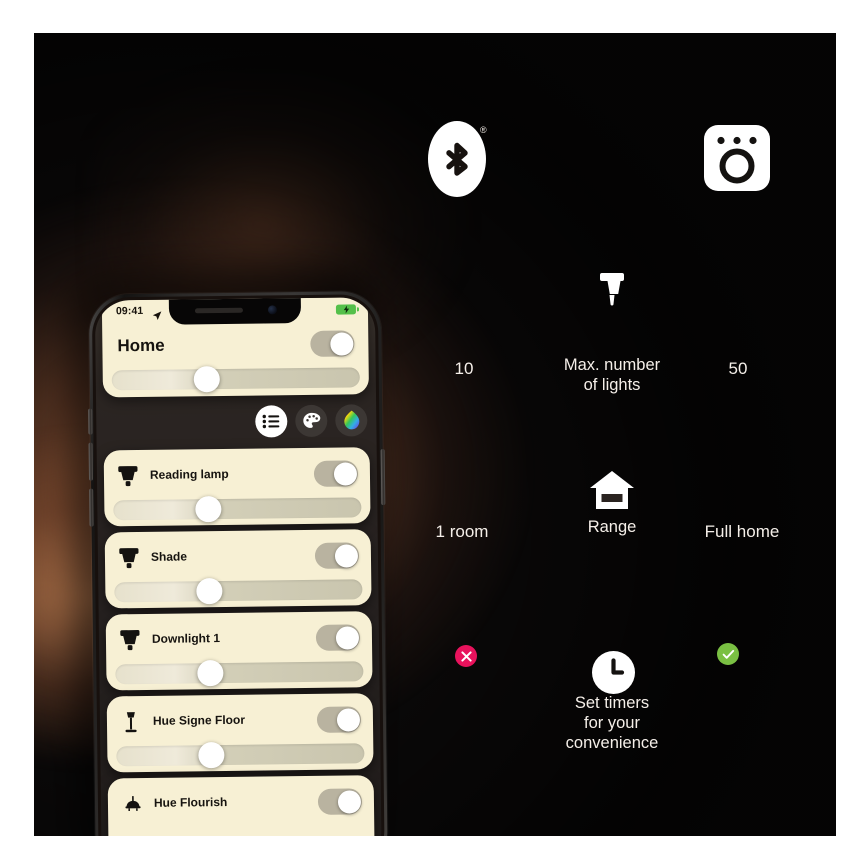 Image resolution: width=868 pixels, height=868 pixels. I want to click on battery-charging-icon, so click(346, 309).